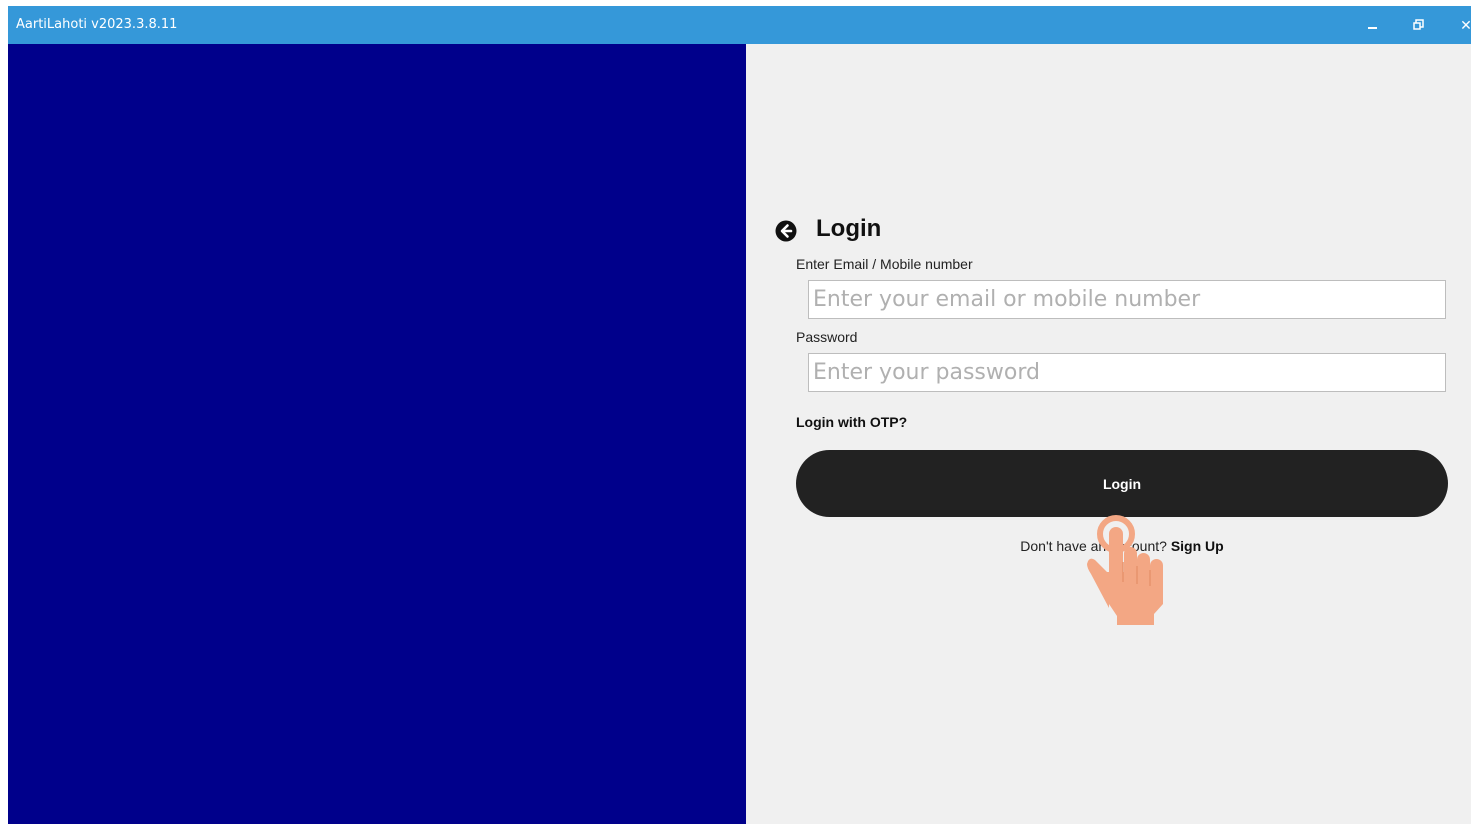 The width and height of the screenshot is (1471, 824). What do you see at coordinates (1462, 25) in the screenshot?
I see `close-button: ✕` at bounding box center [1462, 25].